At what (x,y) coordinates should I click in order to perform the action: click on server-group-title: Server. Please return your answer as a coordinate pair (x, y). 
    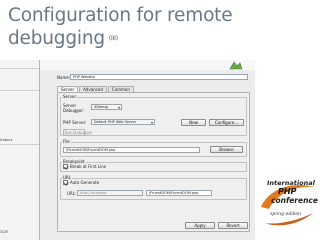
    Looking at the image, I should click on (70, 96).